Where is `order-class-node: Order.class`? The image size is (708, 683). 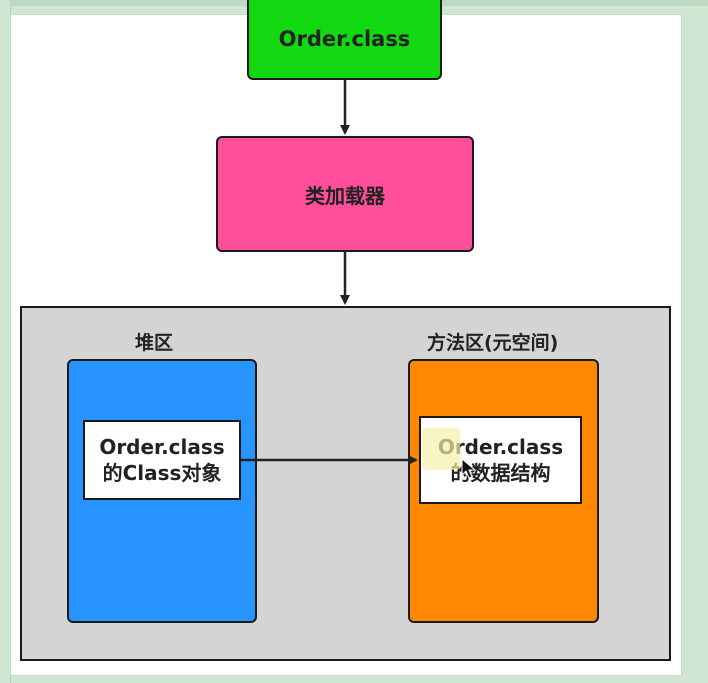 order-class-node: Order.class is located at coordinates (344, 40).